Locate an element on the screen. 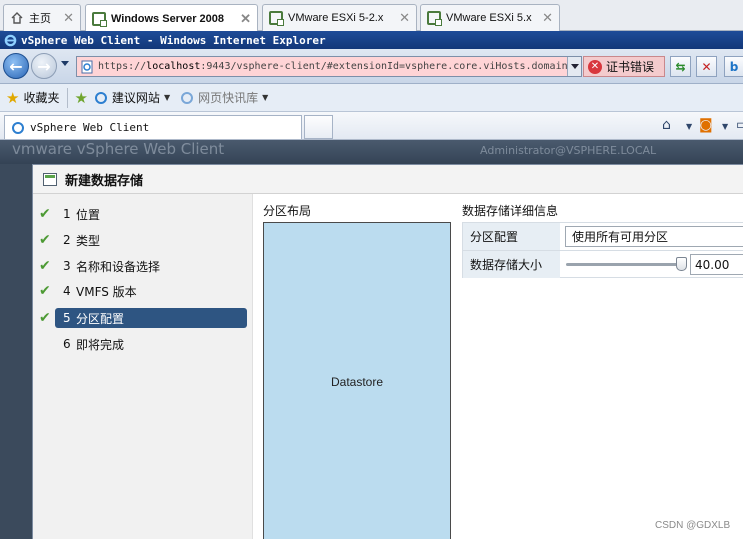  partition-layout-diagram: Datastore is located at coordinates (357, 380).